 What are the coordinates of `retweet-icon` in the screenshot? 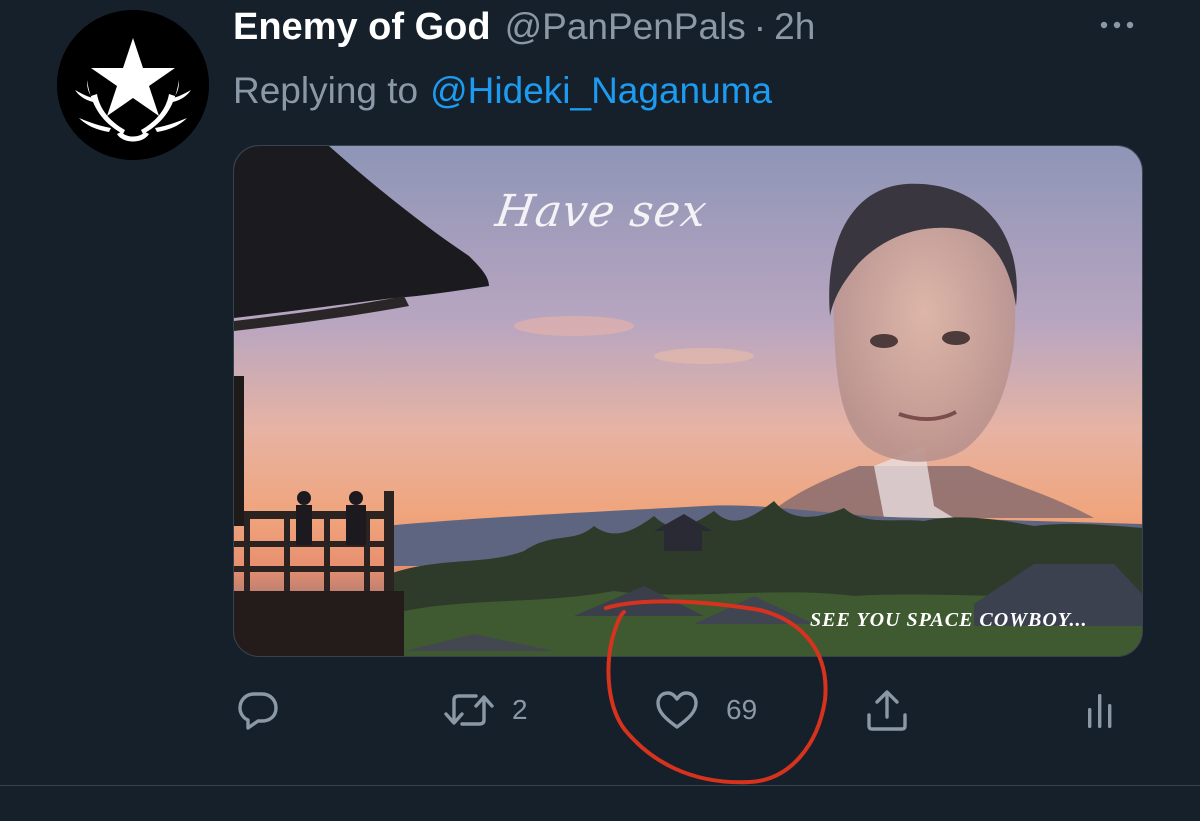 It's located at (469, 710).